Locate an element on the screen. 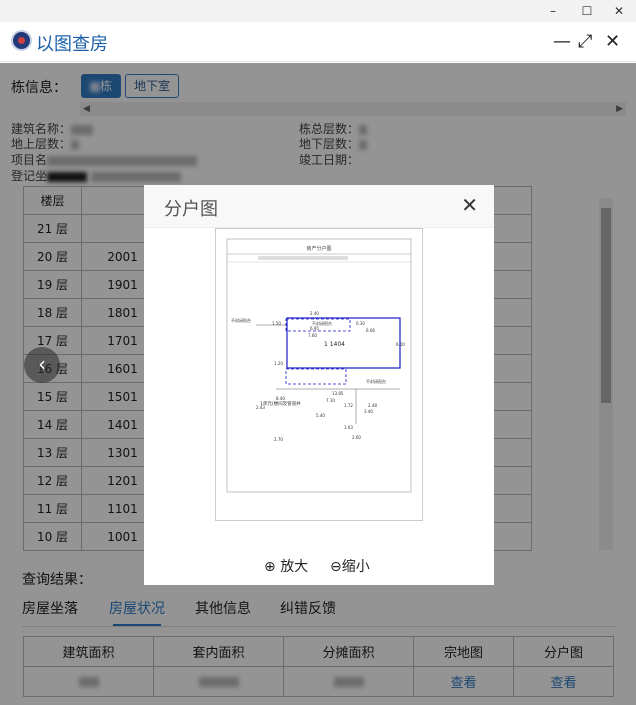 The image size is (636, 705). svg-text: 6.95 is located at coordinates (314, 328).